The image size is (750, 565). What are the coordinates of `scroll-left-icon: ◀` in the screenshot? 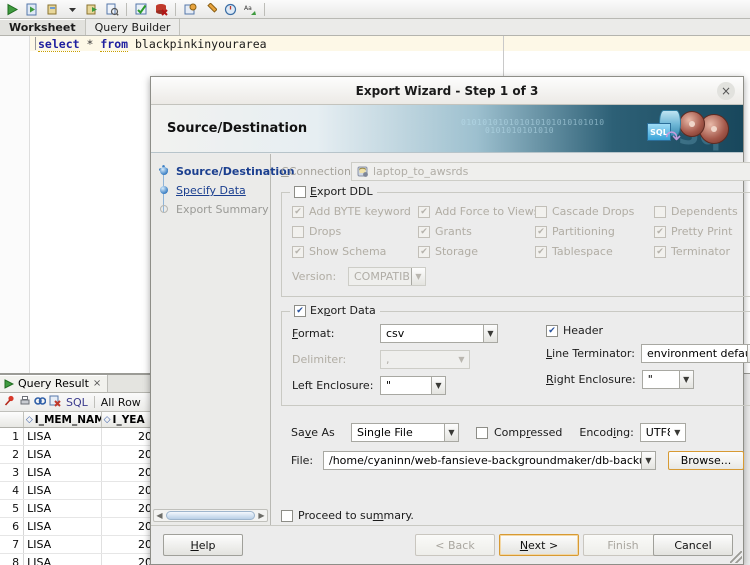 It's located at (159, 515).